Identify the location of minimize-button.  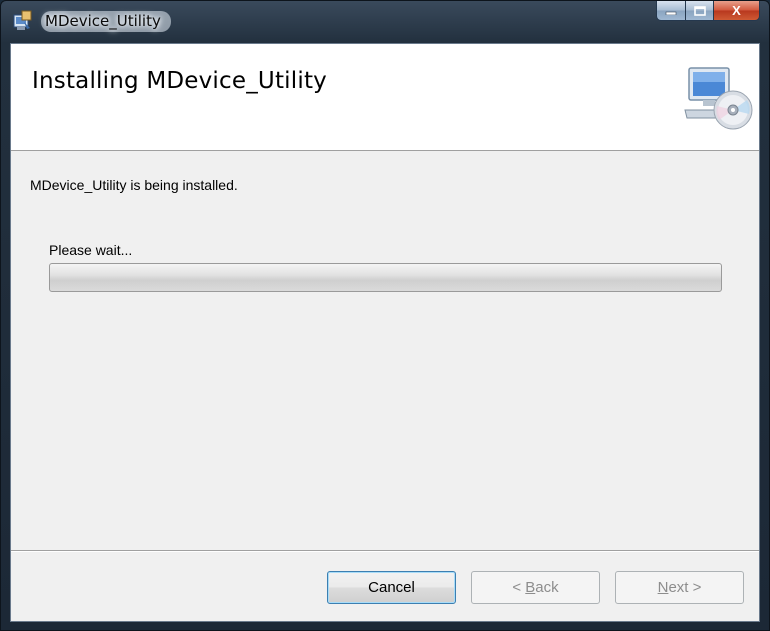
(671, 11).